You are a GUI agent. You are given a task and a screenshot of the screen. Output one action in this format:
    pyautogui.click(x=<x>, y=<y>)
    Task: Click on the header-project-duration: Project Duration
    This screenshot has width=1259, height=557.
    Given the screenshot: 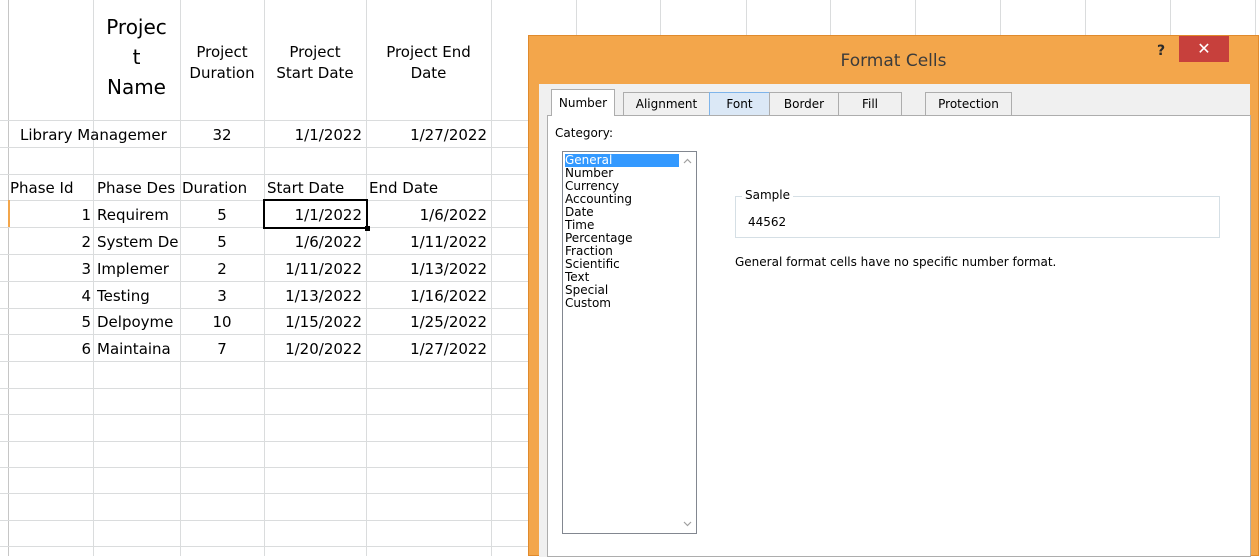 What is the action you would take?
    pyautogui.click(x=222, y=63)
    